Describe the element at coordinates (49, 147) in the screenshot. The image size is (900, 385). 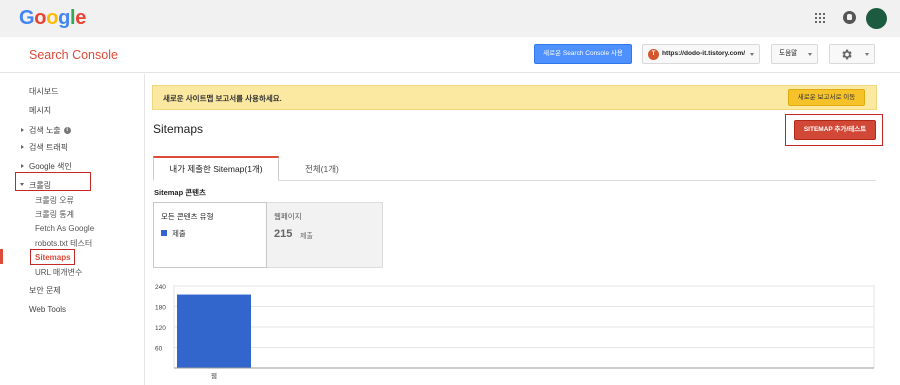
I see `sidebar-item-label: 검색 트래픽` at that location.